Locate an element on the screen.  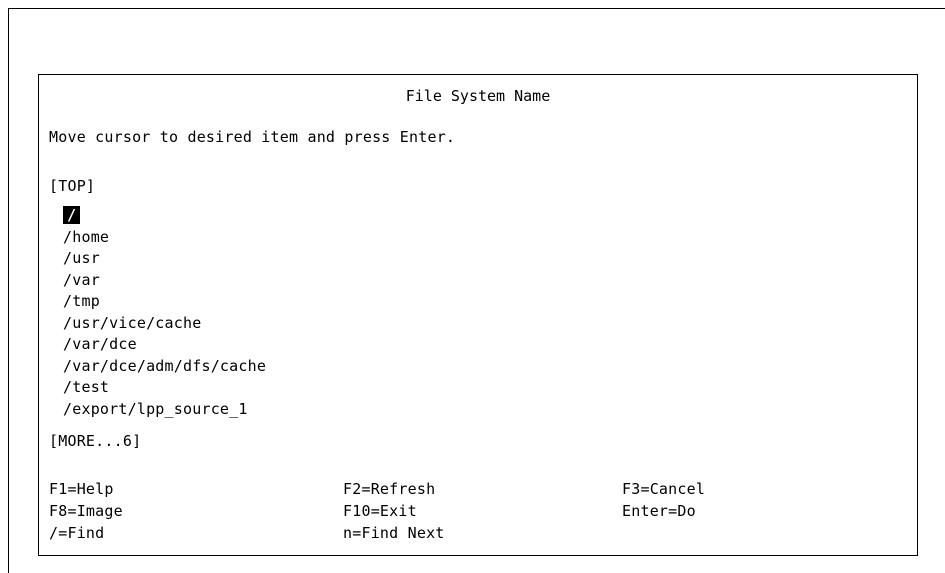
find-key: /=Find is located at coordinates (76, 533).